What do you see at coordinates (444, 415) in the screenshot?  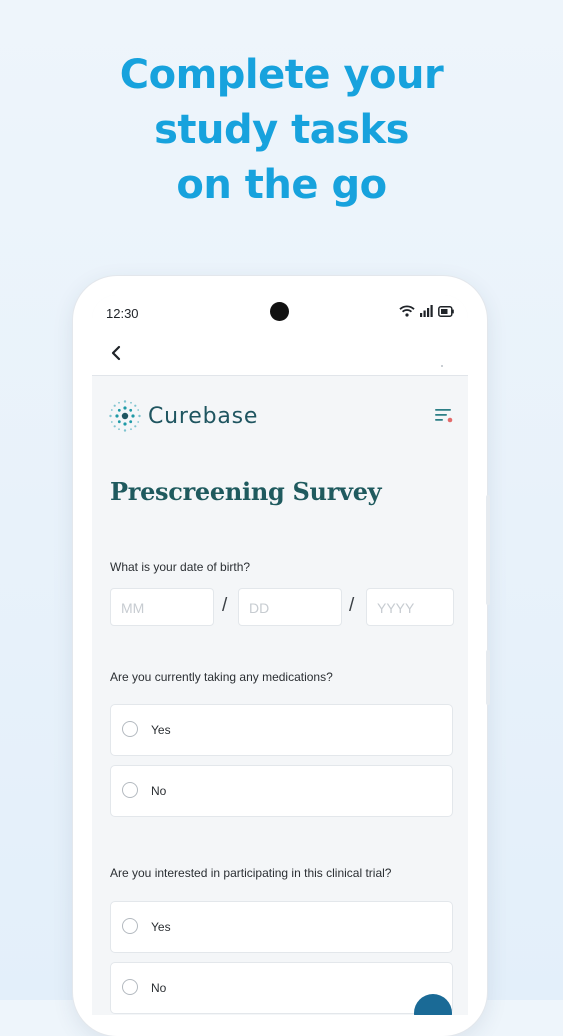 I see `menu-icon` at bounding box center [444, 415].